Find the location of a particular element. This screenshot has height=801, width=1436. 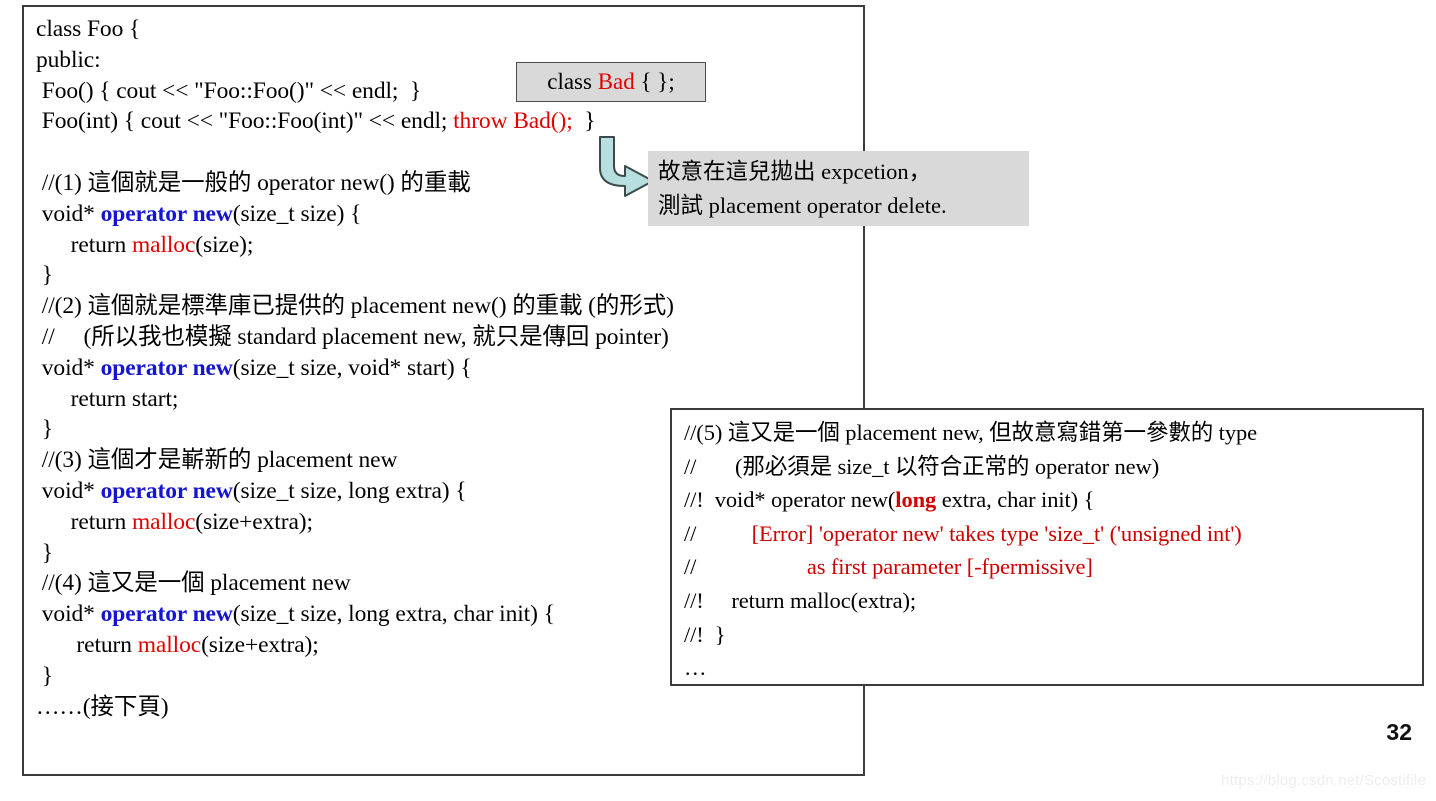

code-line-l21-token-1: malloc is located at coordinates (169, 644).